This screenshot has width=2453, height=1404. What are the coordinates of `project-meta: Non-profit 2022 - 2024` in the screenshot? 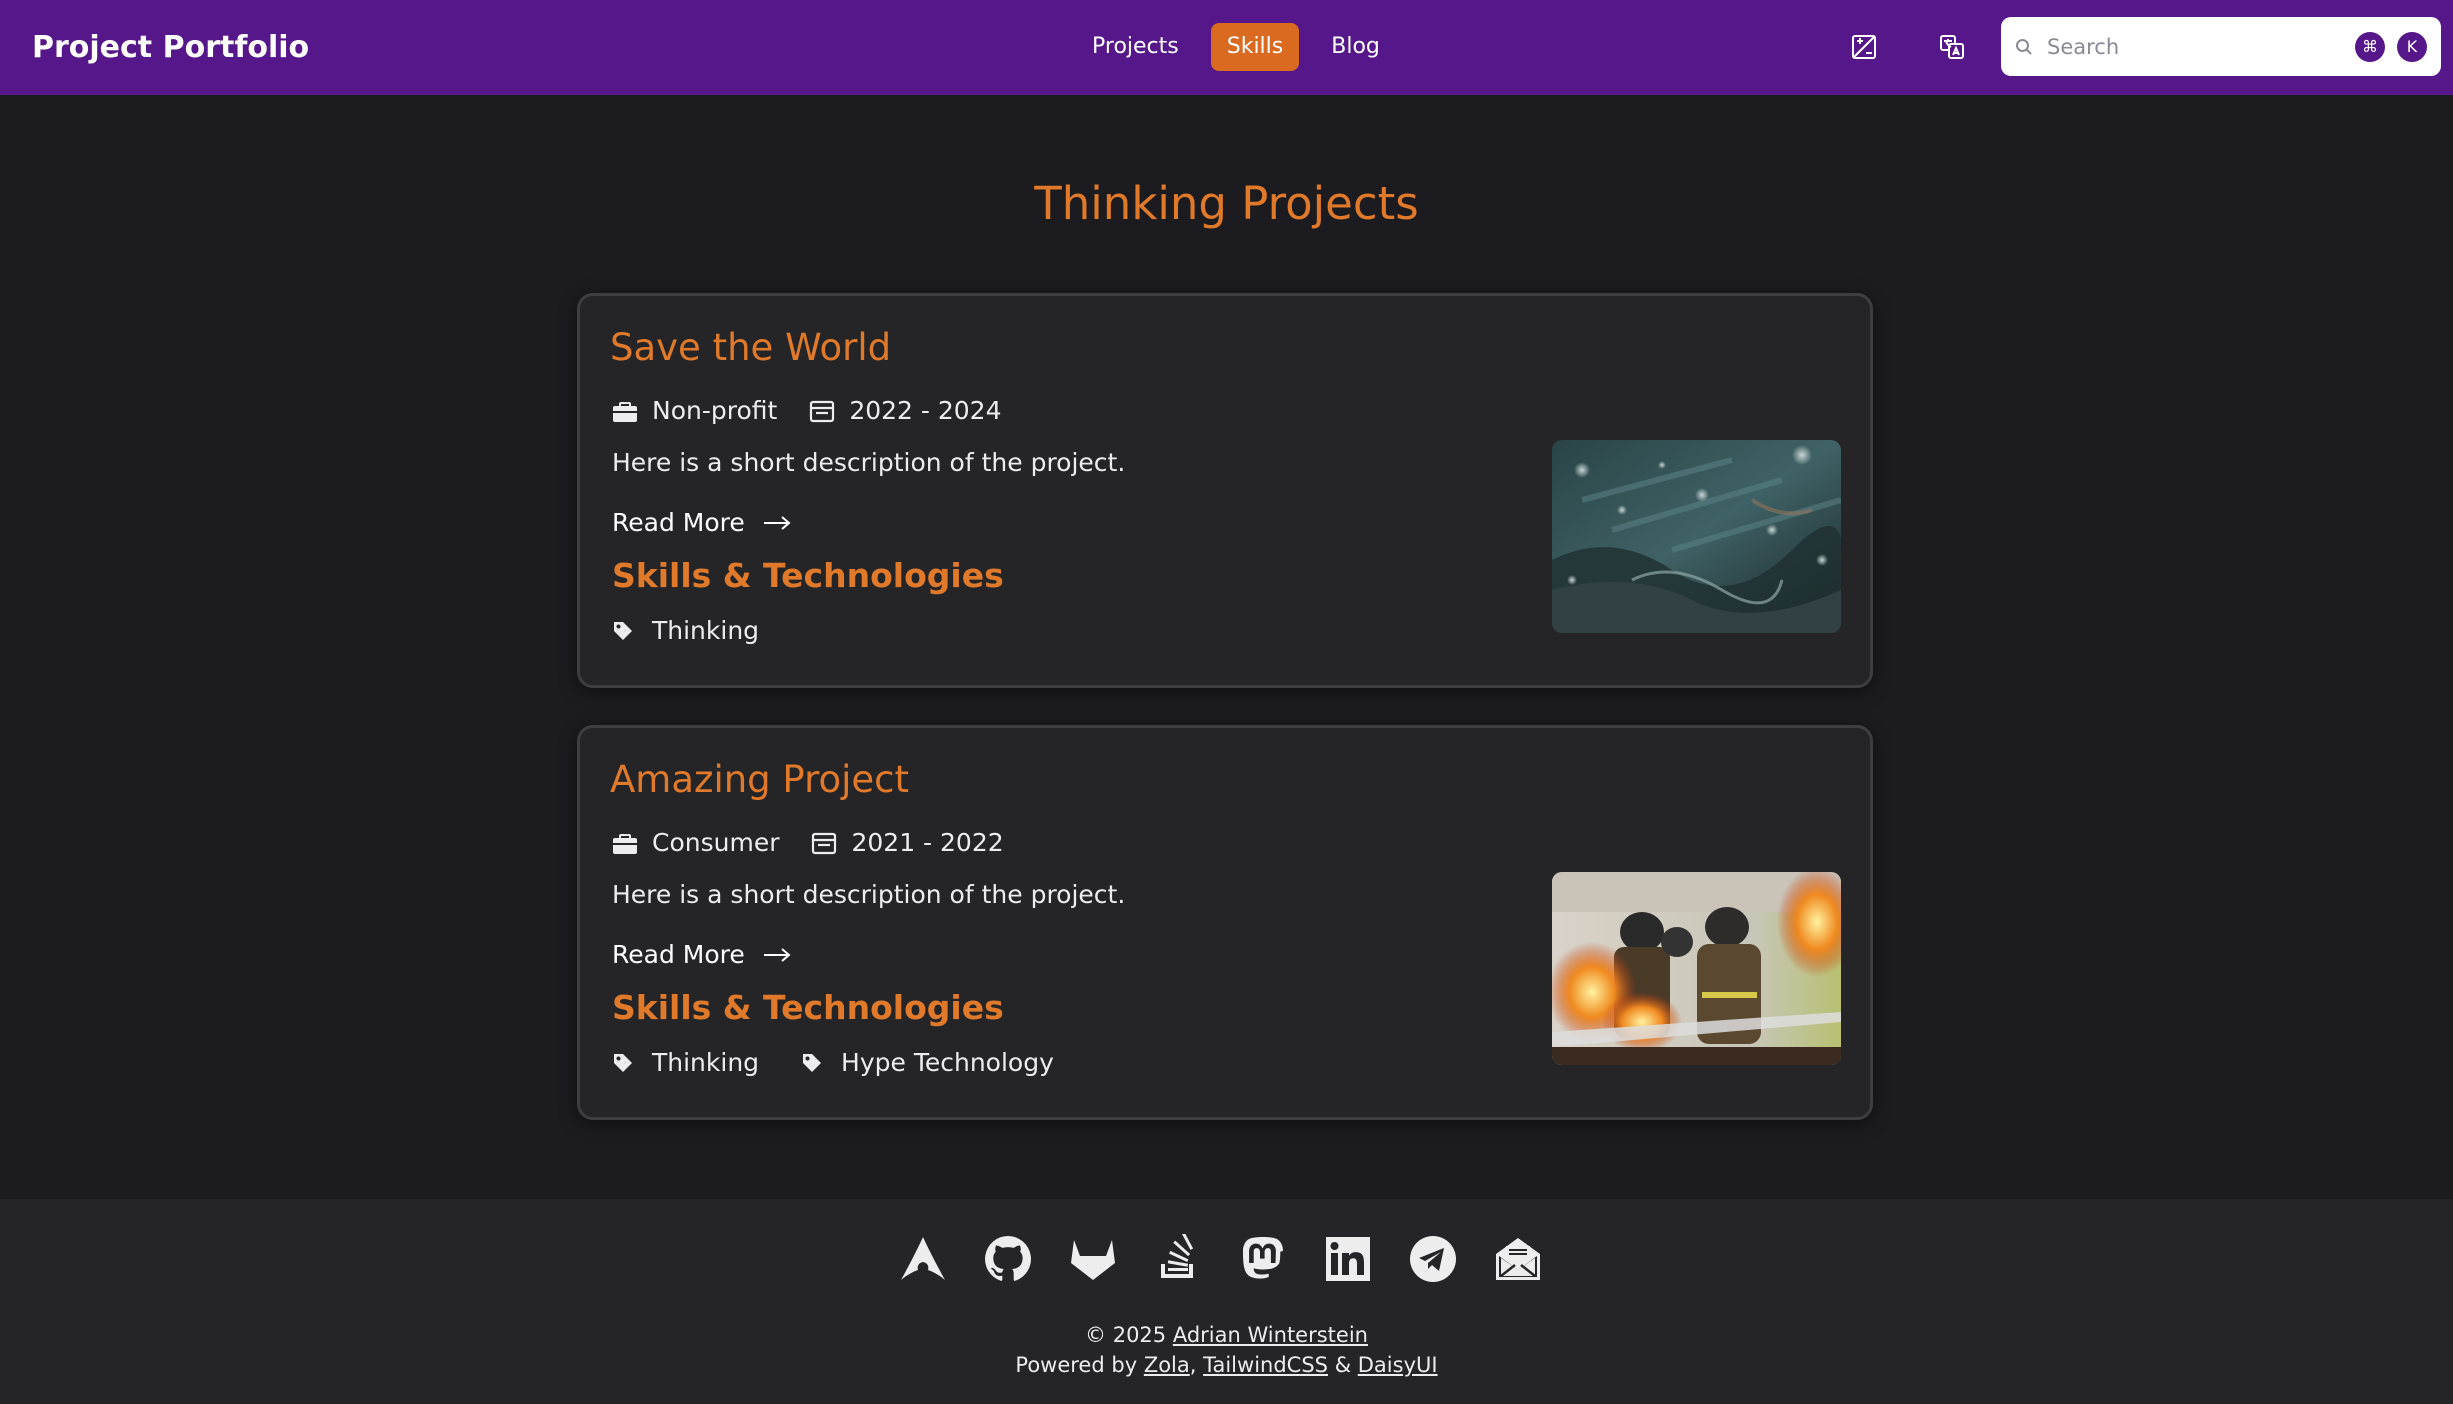 It's located at (822, 410).